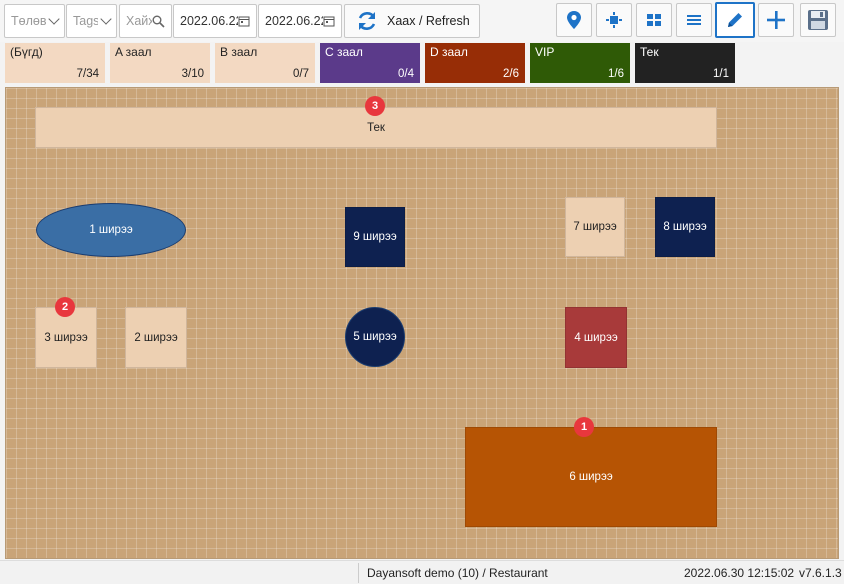 This screenshot has width=844, height=584. I want to click on date-to-value: 2022.06.22, so click(294, 21).